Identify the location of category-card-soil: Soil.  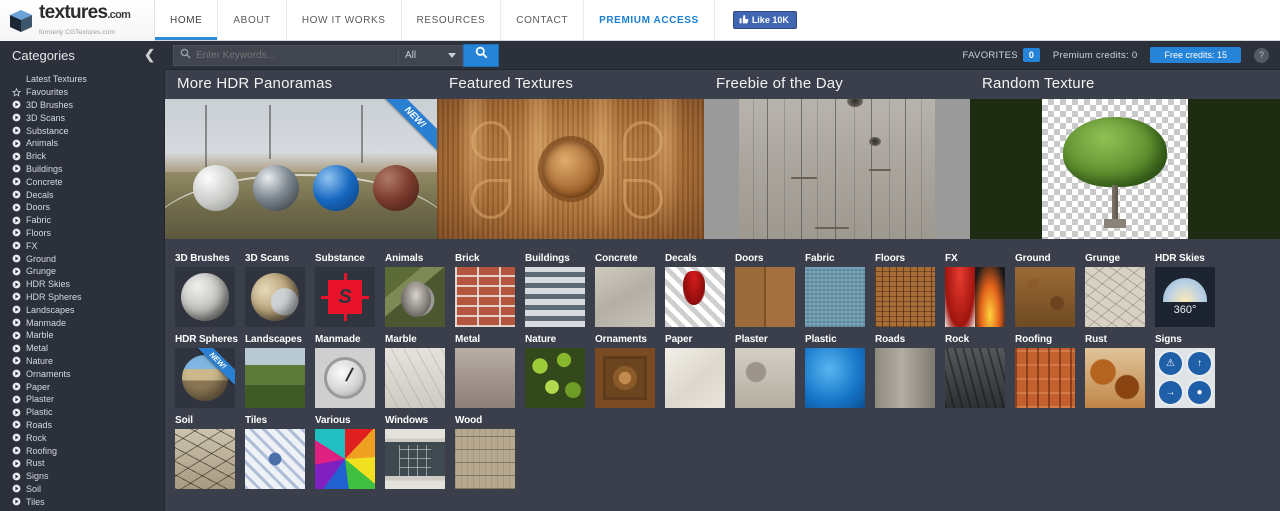
(205, 452).